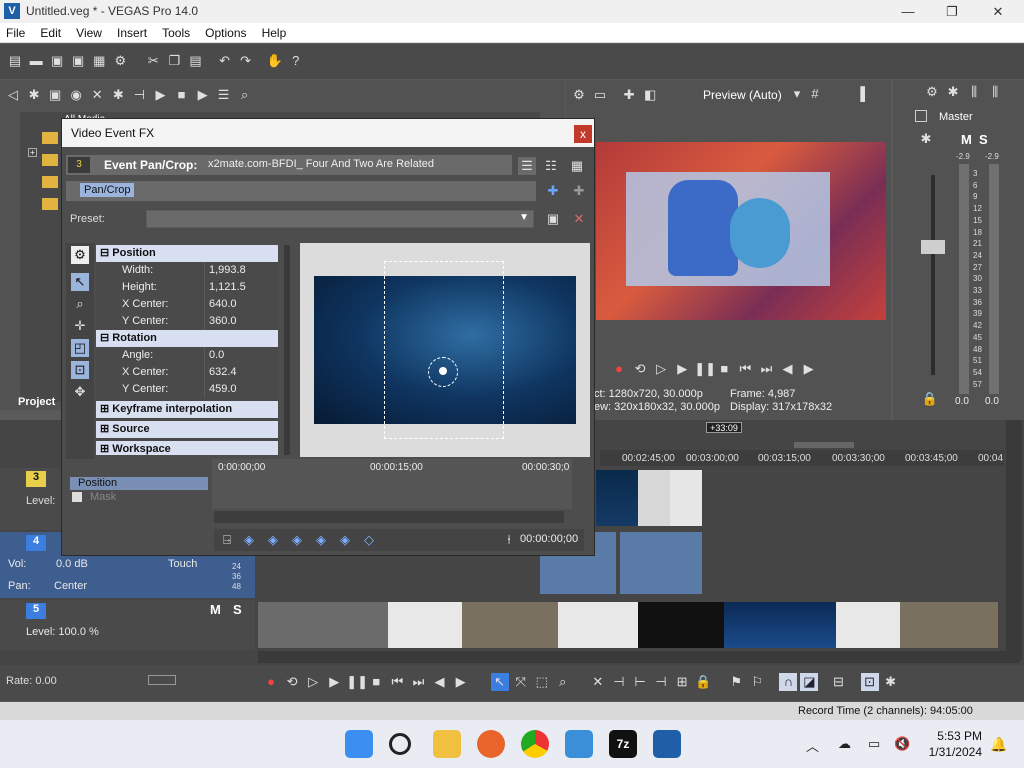 This screenshot has width=1024, height=768. I want to click on prop-value: 1,993.8, so click(241, 270).